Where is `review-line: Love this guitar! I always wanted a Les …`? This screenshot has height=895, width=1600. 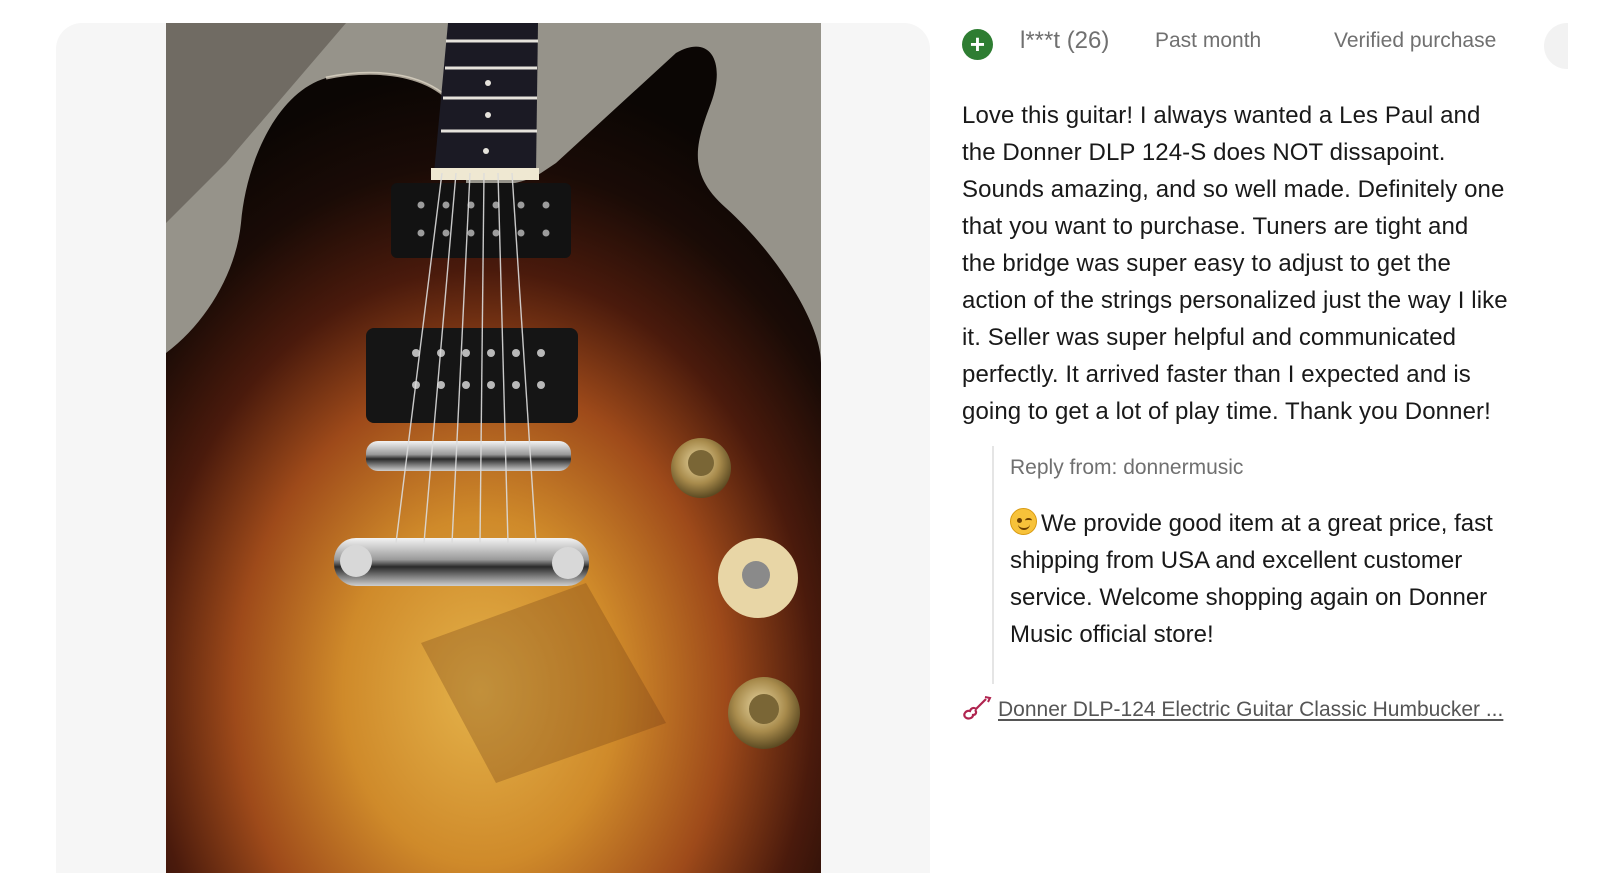
review-line: Love this guitar! I always wanted a Les … is located at coordinates (1221, 115).